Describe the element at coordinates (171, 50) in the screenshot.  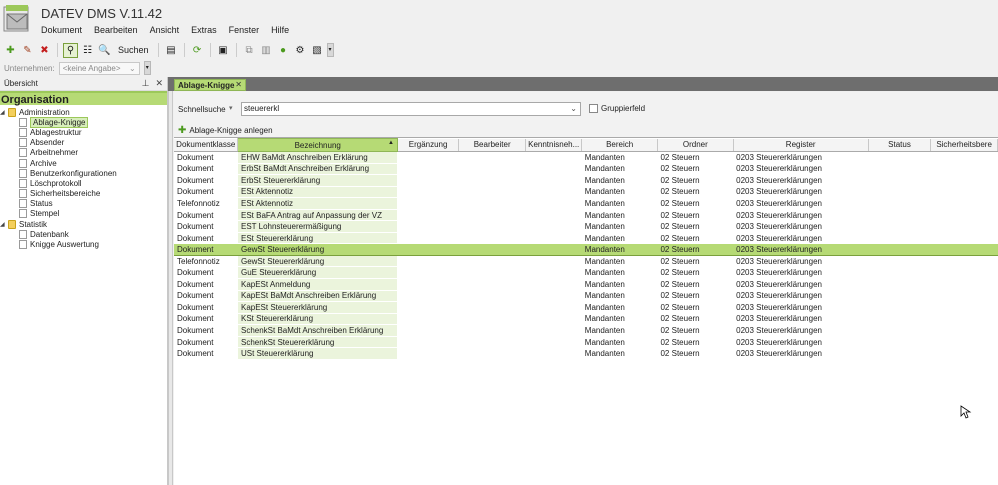
I see `print-icon: ▤` at that location.